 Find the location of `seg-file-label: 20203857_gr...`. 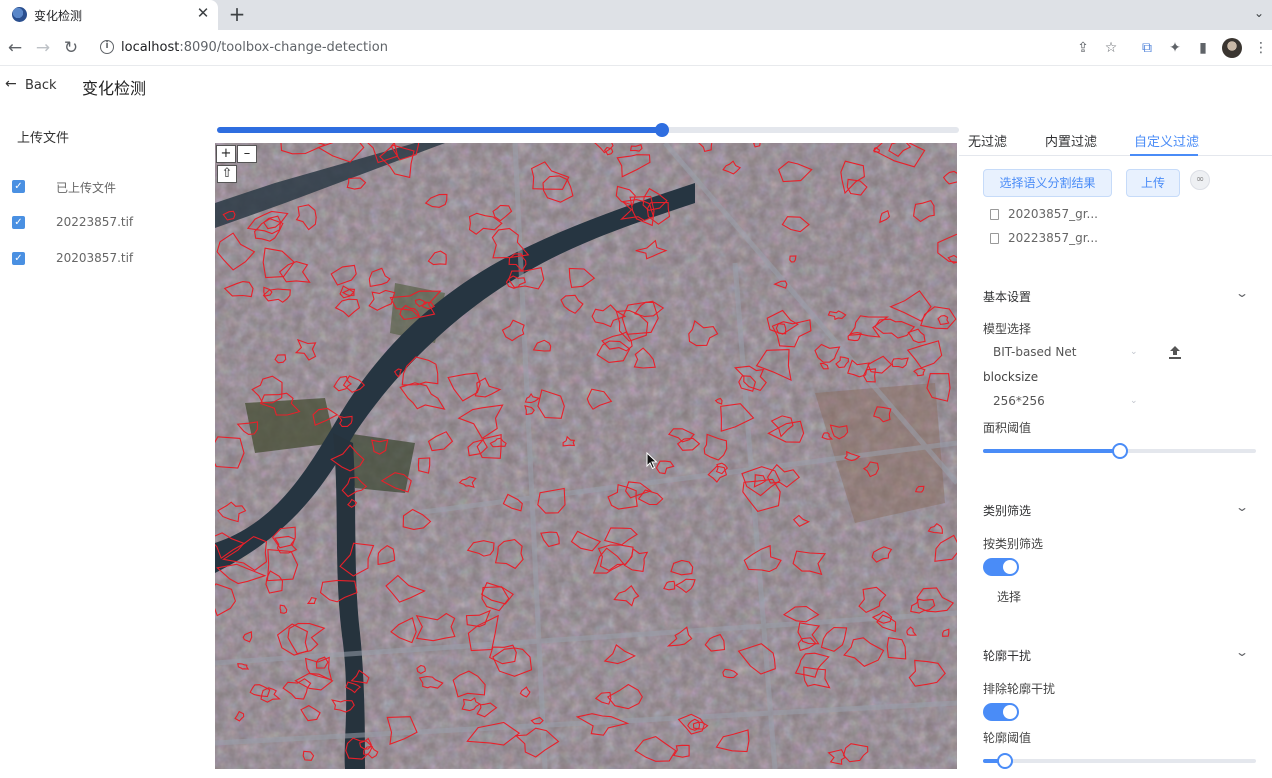

seg-file-label: 20203857_gr... is located at coordinates (1053, 214).